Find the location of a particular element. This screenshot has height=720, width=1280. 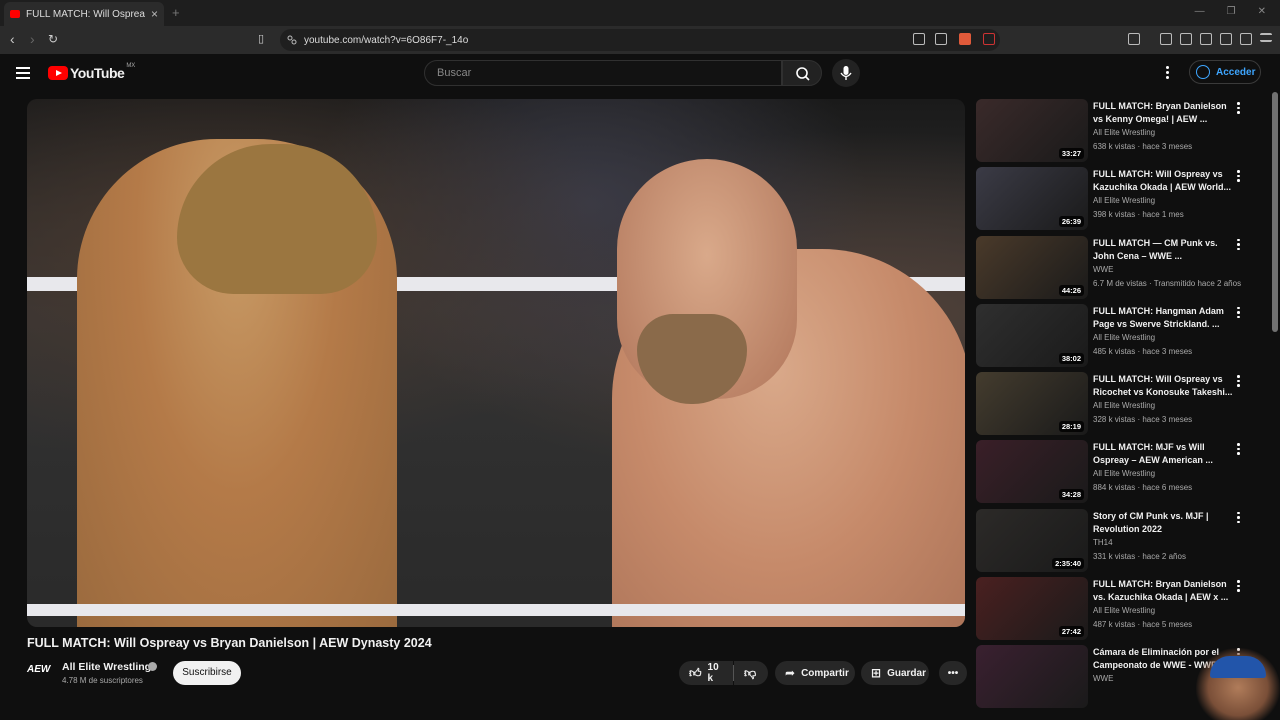

channel-name: All Elite Wrestling is located at coordinates (106, 667).